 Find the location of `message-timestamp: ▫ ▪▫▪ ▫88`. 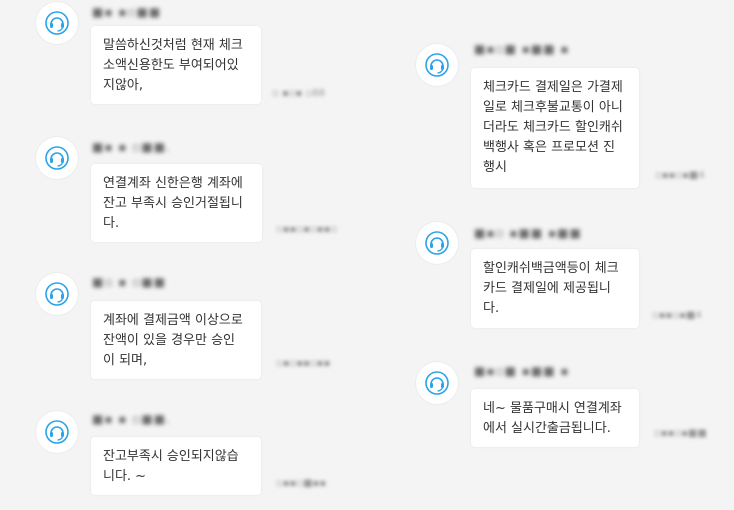

message-timestamp: ▫ ▪▫▪ ▫88 is located at coordinates (298, 93).